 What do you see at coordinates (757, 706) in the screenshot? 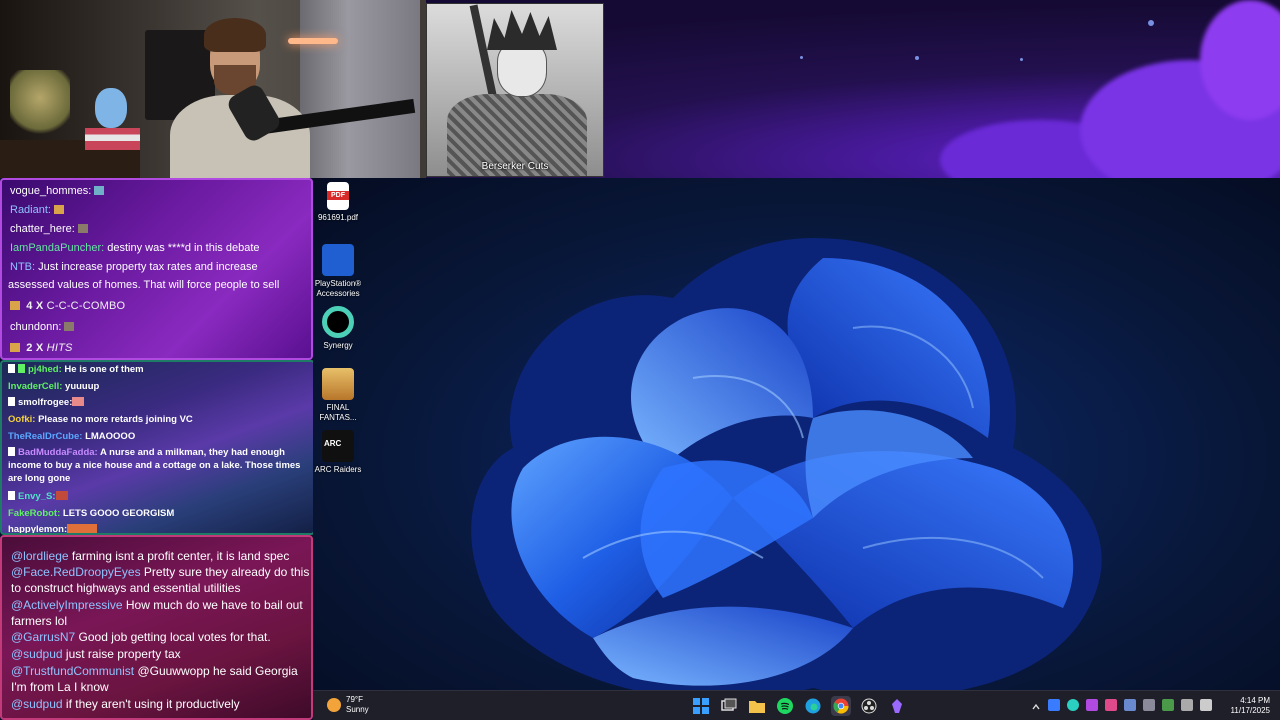
I see `file-explorer-icon` at bounding box center [757, 706].